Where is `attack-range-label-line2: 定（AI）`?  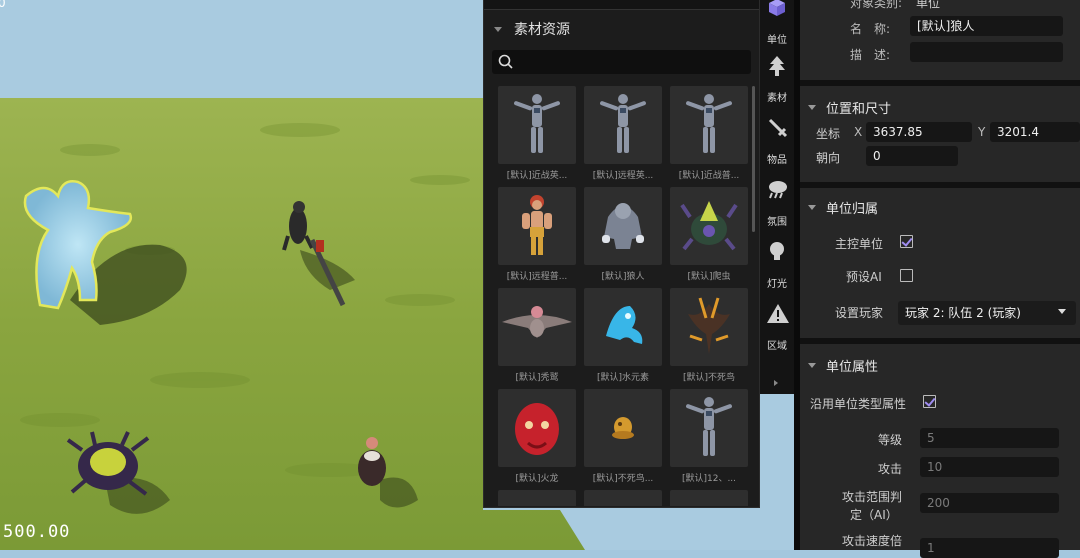 attack-range-label-line2: 定（AI） is located at coordinates (874, 515).